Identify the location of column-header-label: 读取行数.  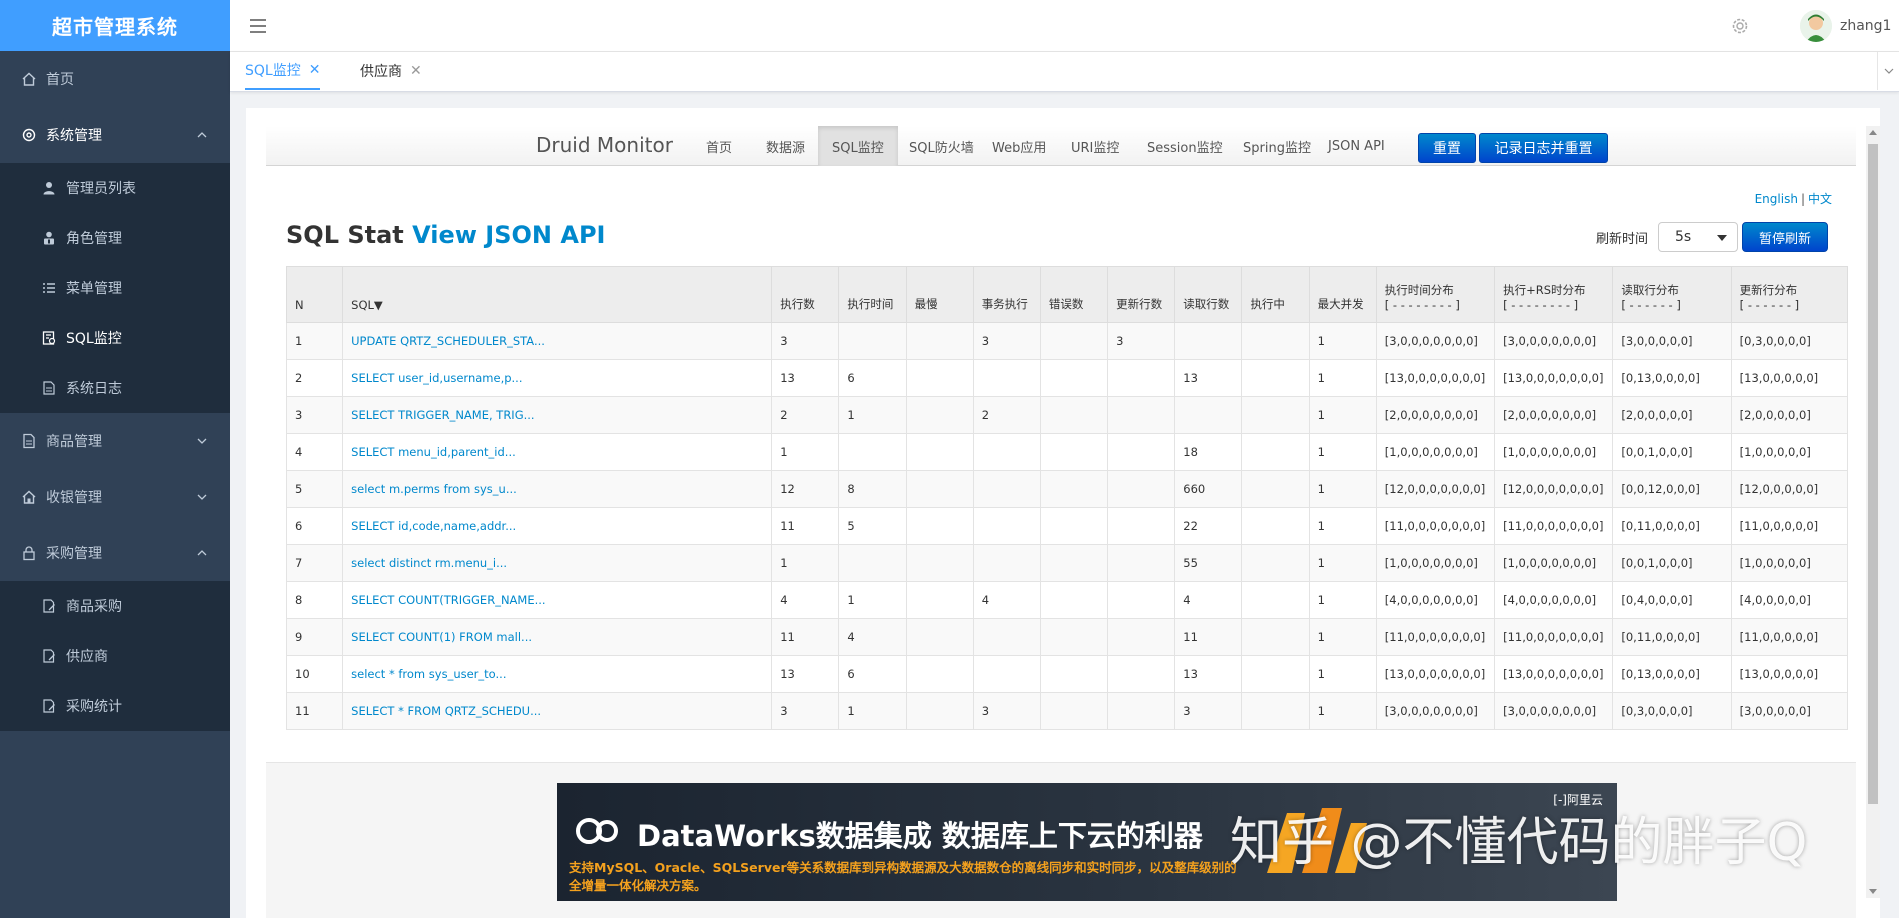
(1206, 304).